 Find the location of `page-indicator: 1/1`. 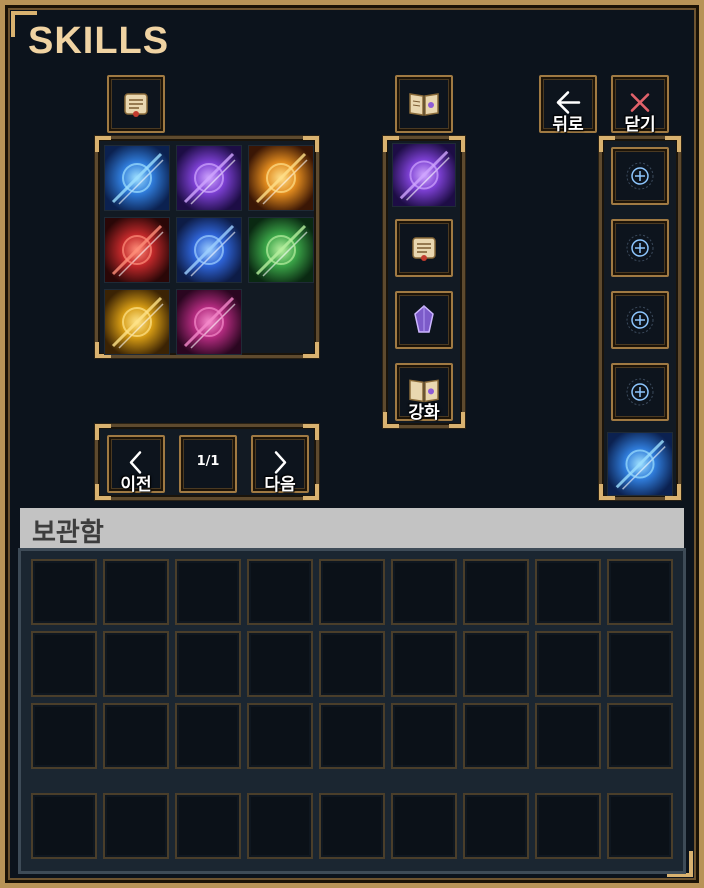

page-indicator: 1/1 is located at coordinates (208, 464).